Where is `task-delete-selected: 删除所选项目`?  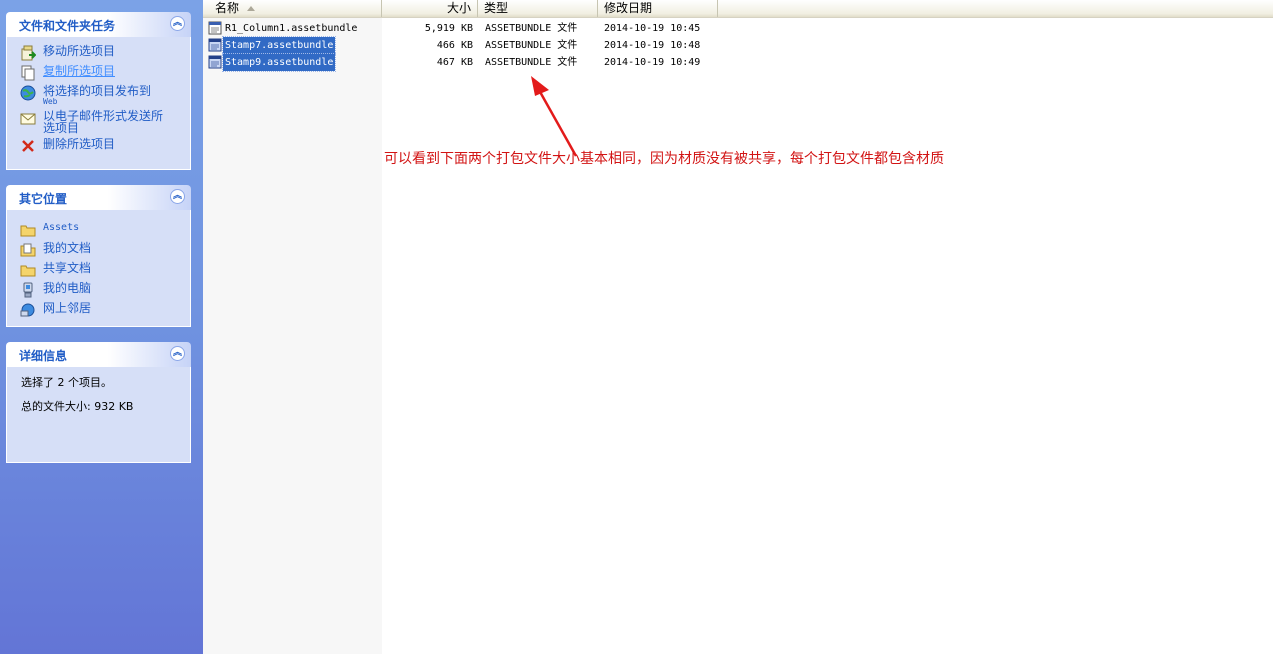
task-delete-selected: 删除所选项目 is located at coordinates (98, 145).